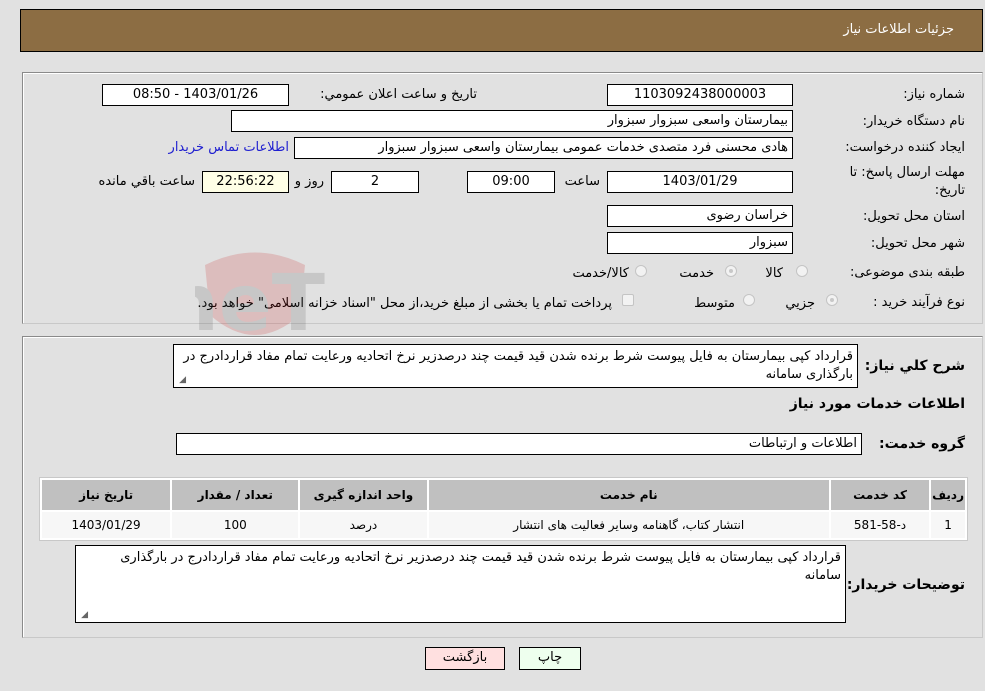 The width and height of the screenshot is (985, 691). What do you see at coordinates (749, 300) in the screenshot?
I see `process-radio-medium` at bounding box center [749, 300].